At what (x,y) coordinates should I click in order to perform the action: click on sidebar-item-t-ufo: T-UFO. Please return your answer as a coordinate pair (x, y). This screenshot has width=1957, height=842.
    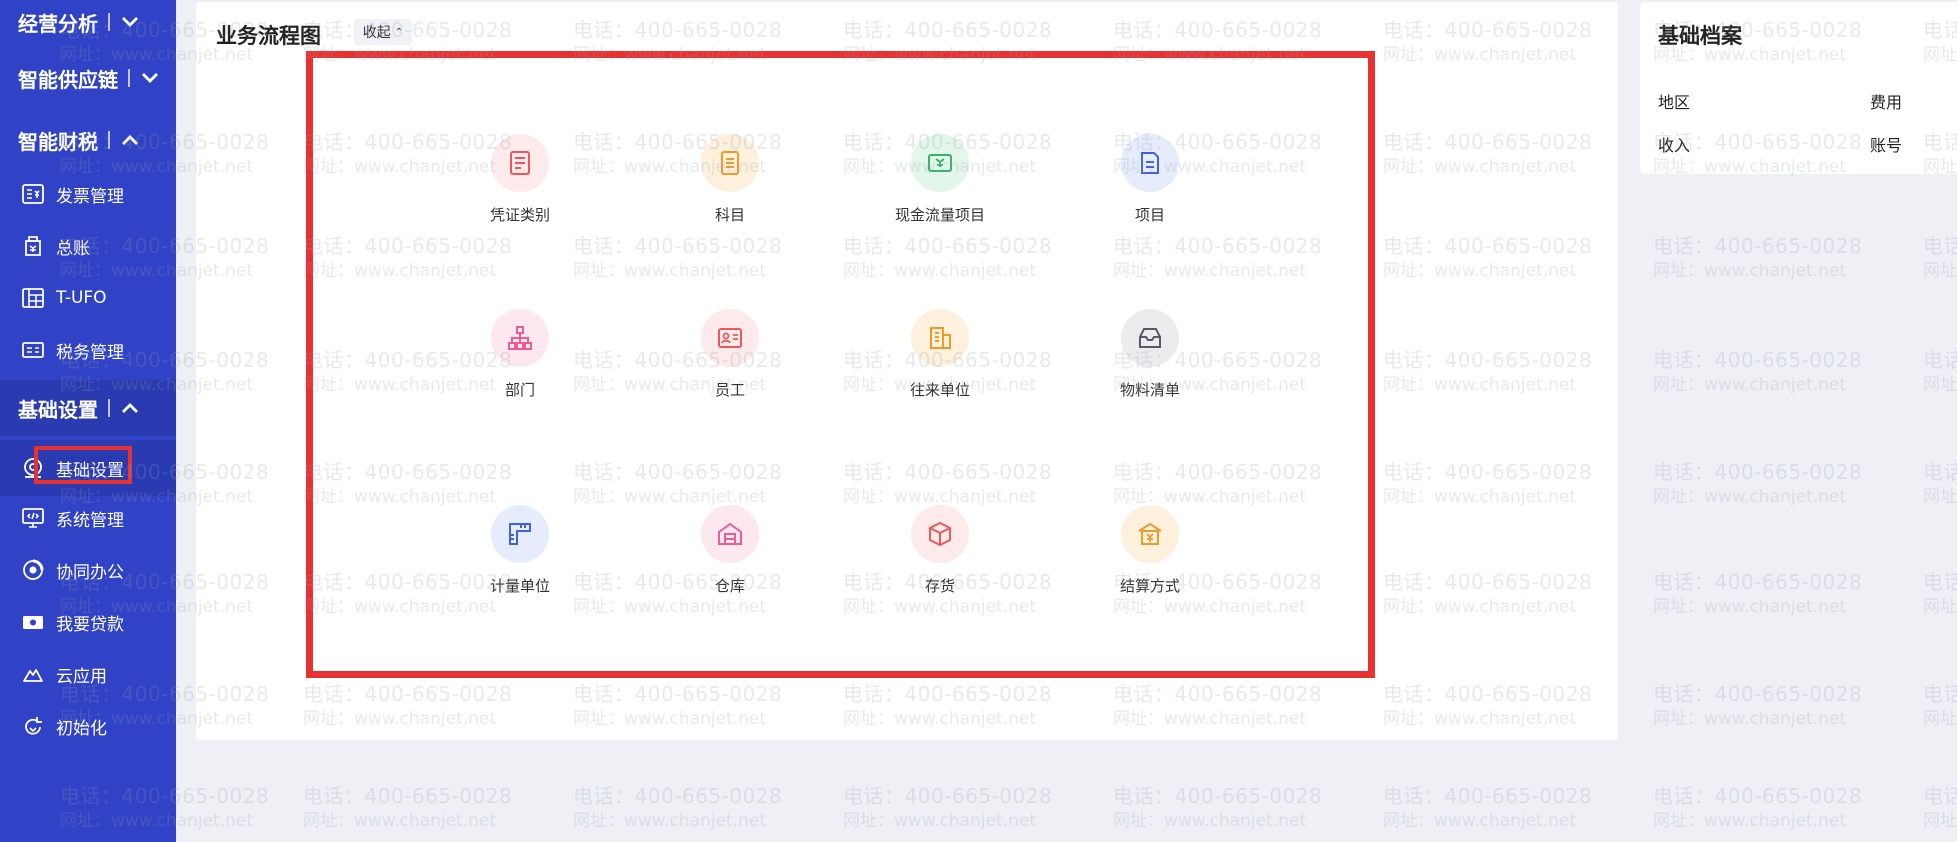
    Looking at the image, I should click on (88, 298).